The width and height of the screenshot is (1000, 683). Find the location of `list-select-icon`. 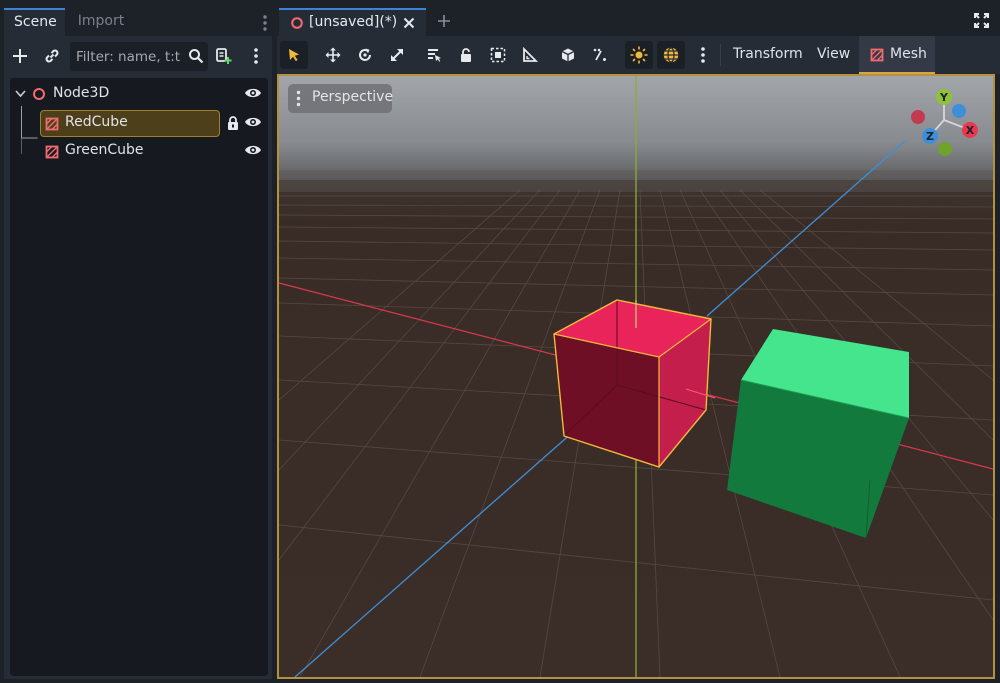

list-select-icon is located at coordinates (434, 55).